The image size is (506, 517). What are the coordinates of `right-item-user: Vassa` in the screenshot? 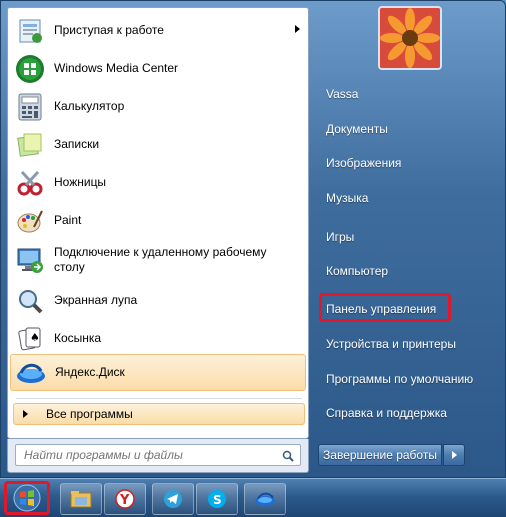 It's located at (410, 93).